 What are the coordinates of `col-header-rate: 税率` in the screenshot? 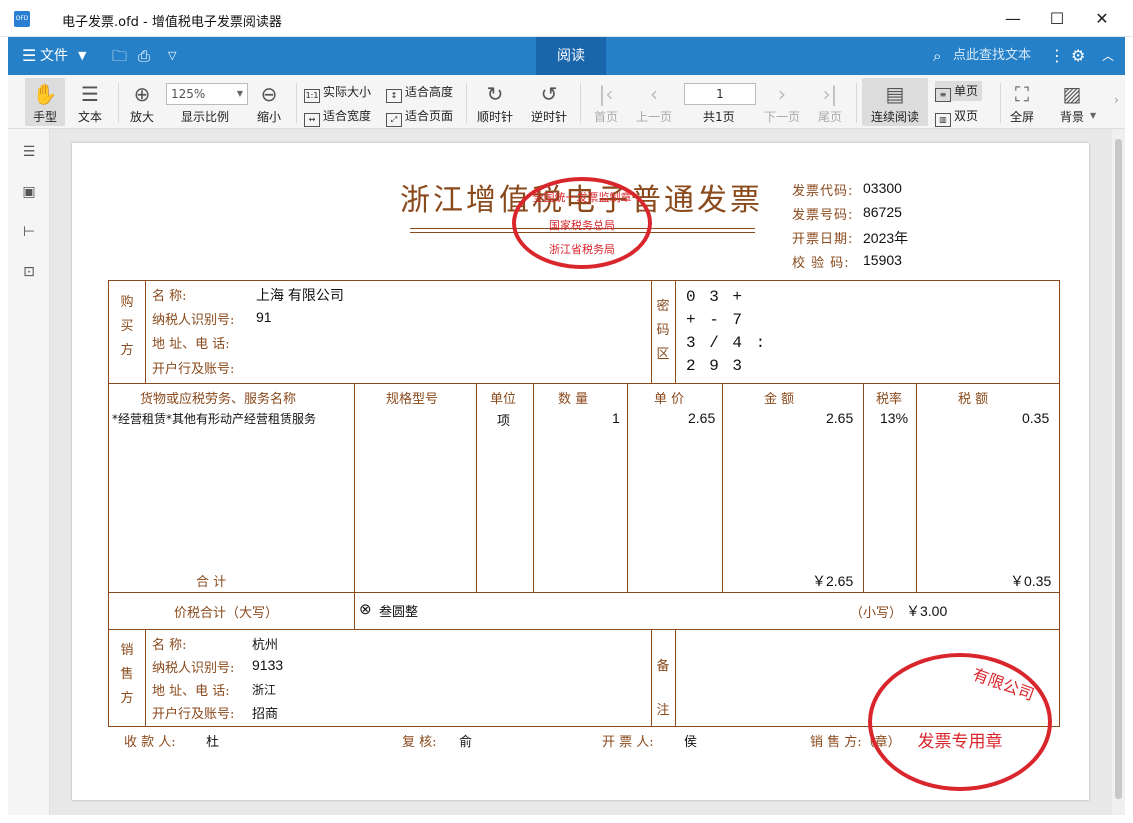 It's located at (889, 399).